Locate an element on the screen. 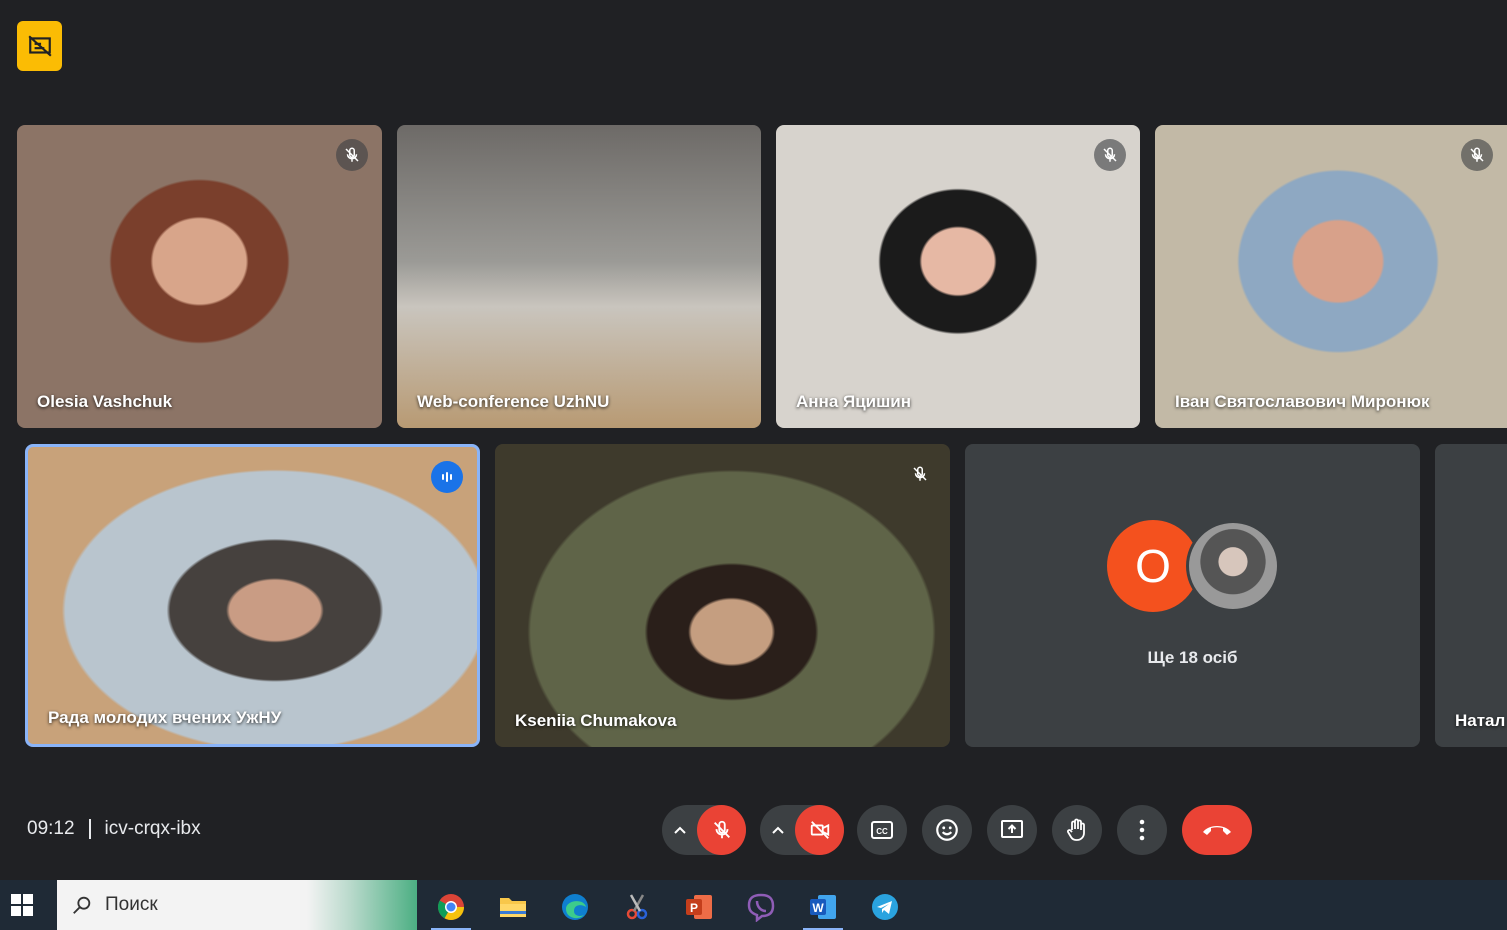  search-icon is located at coordinates (82, 905).